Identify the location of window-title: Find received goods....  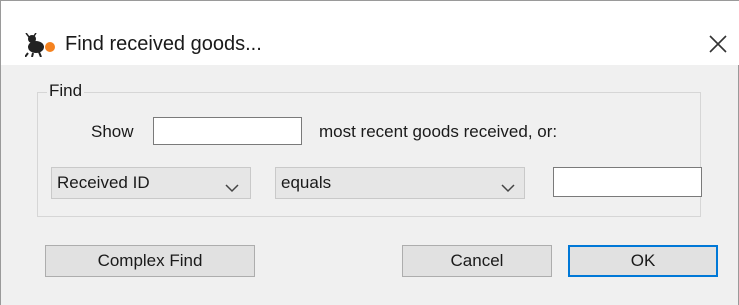
(163, 44).